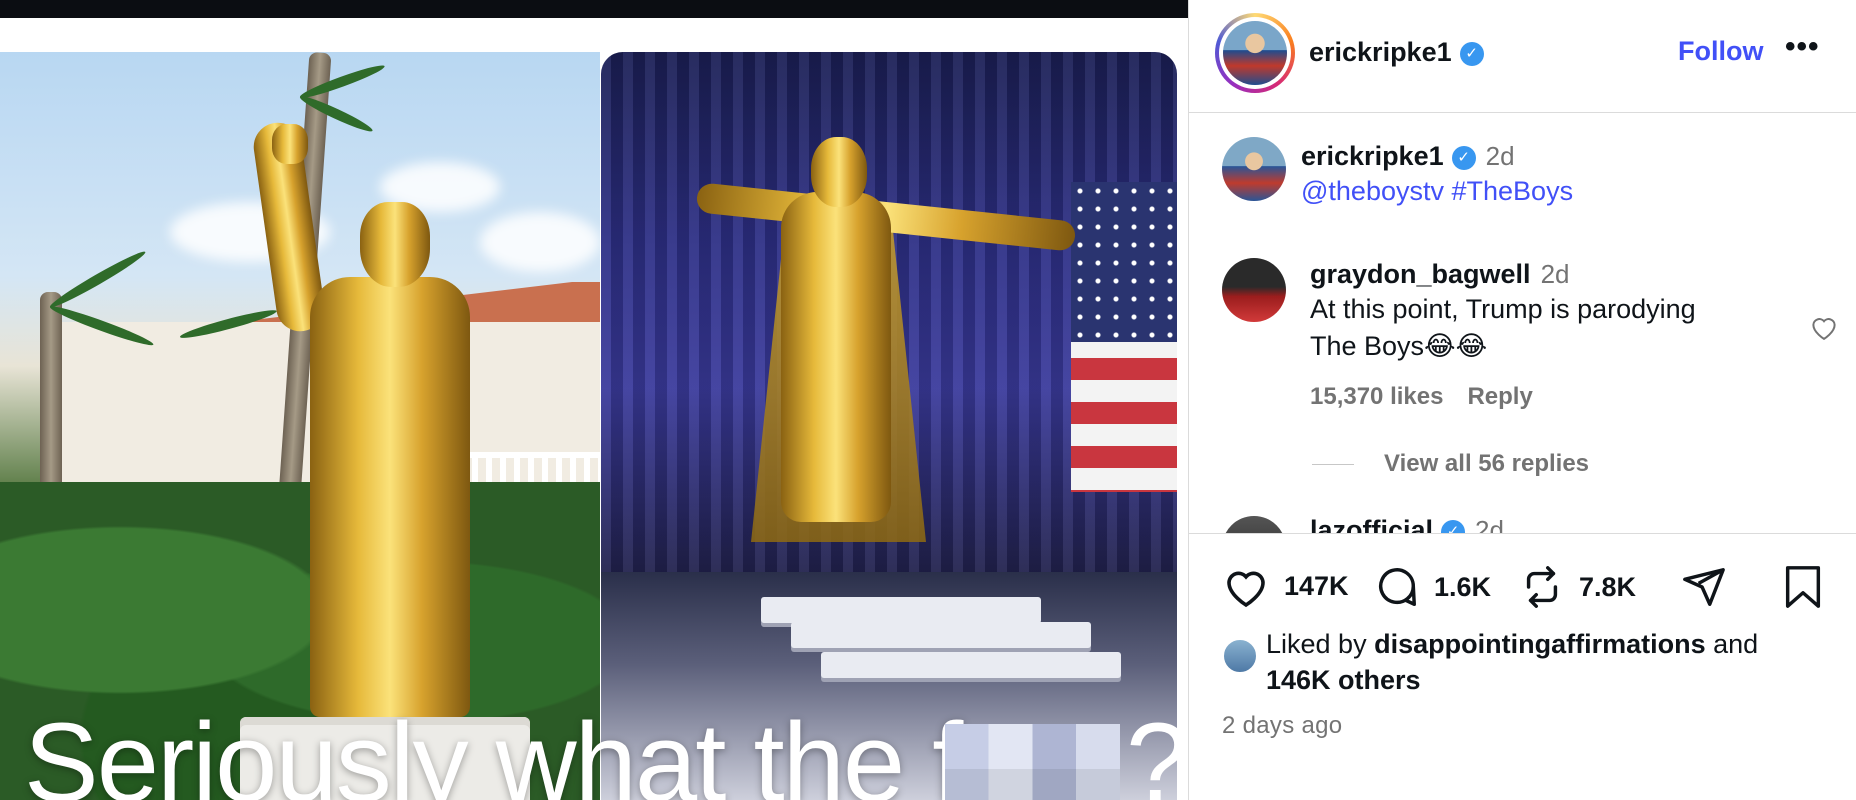 This screenshot has width=1856, height=800. Describe the element at coordinates (1397, 587) in the screenshot. I see `comment-icon` at that location.